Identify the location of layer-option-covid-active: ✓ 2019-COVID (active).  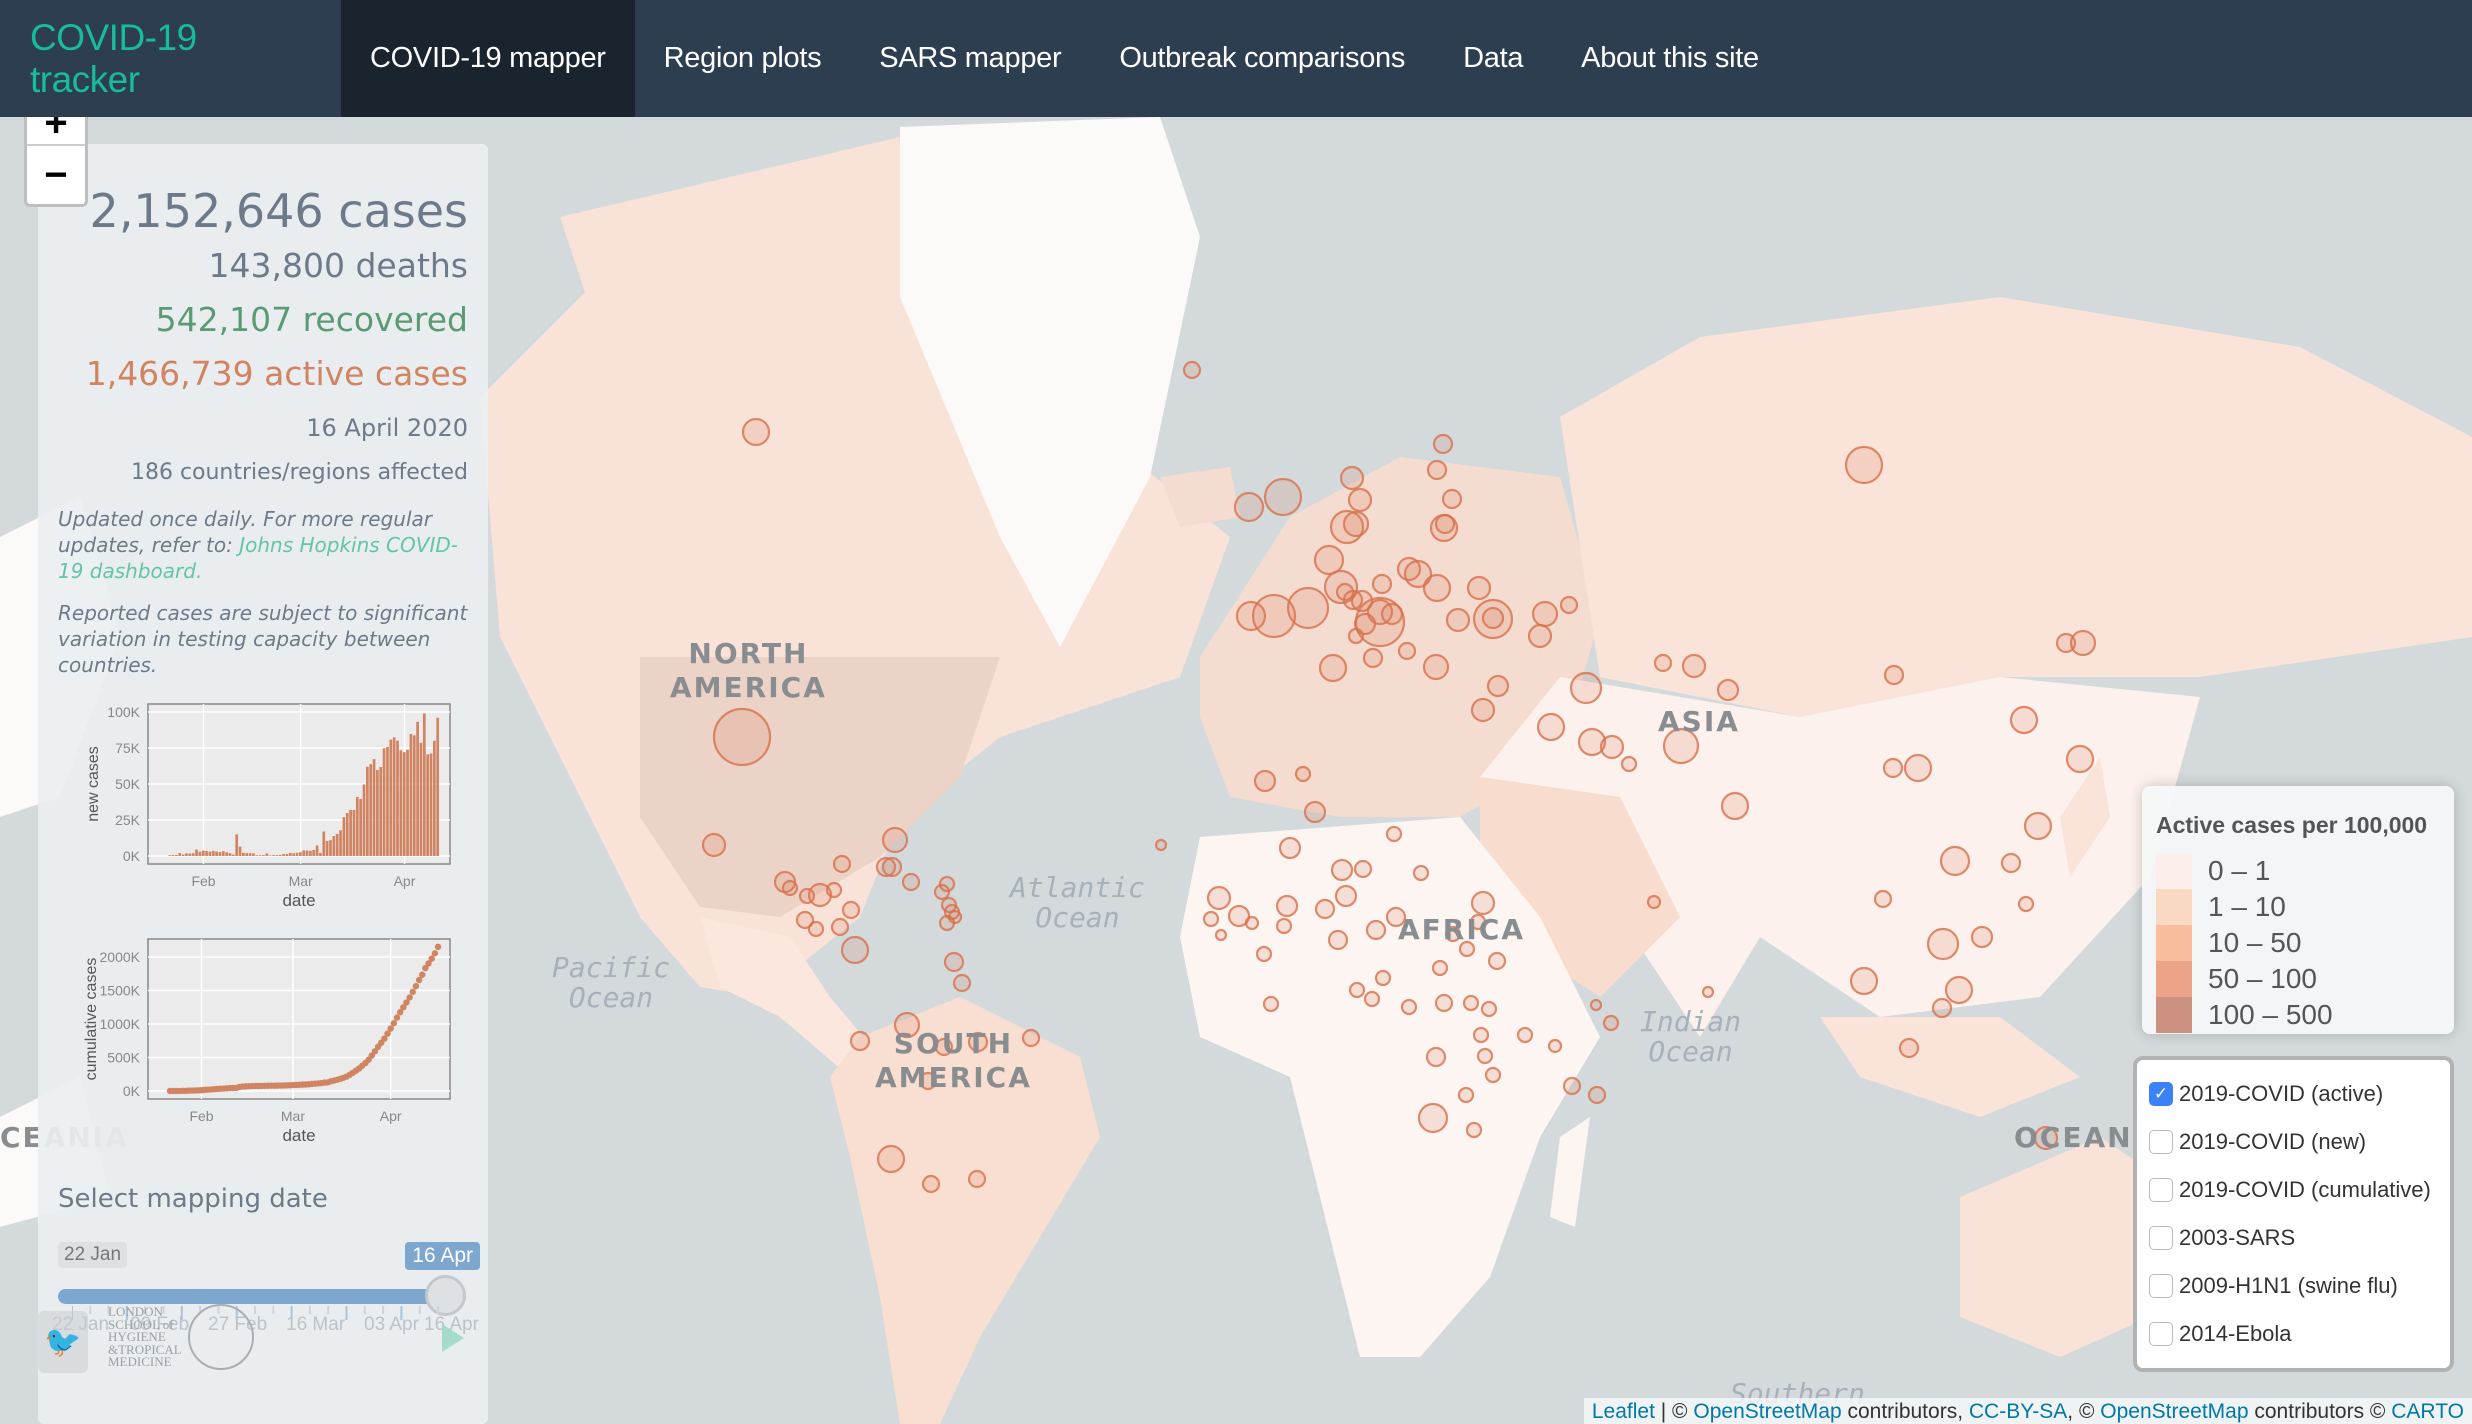
(2293, 1094).